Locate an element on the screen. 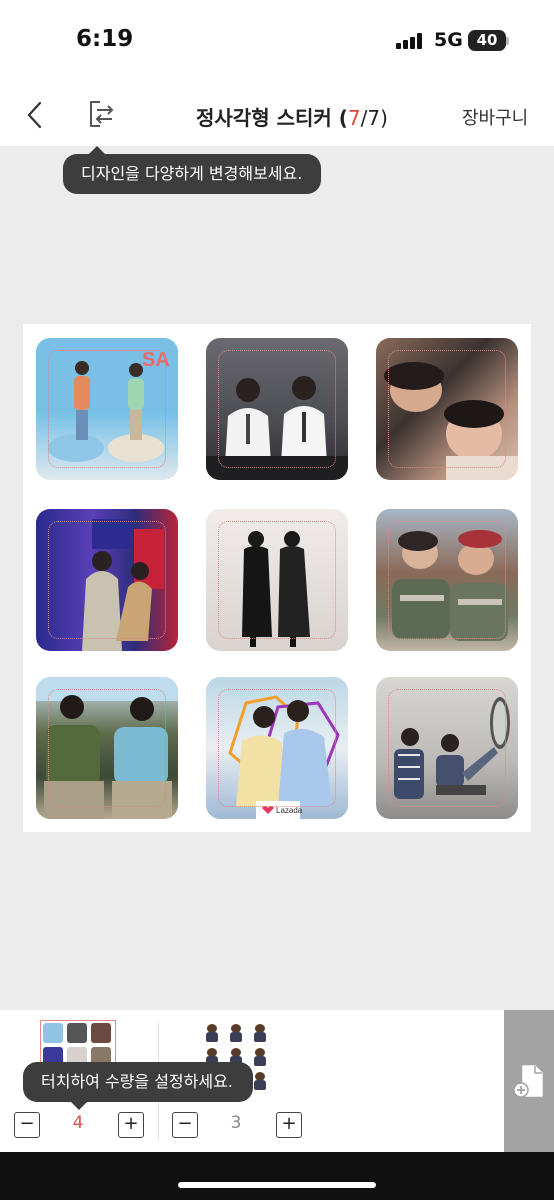 The width and height of the screenshot is (554, 1200). design-2-plus-button: + is located at coordinates (289, 1125).